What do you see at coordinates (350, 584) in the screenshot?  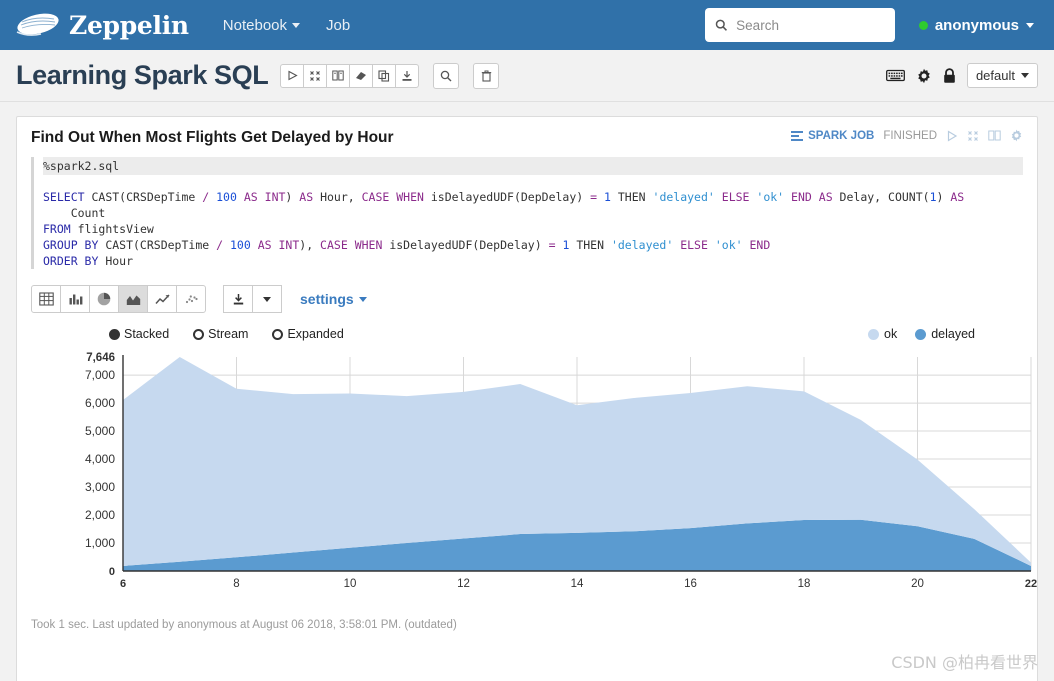 I see `axis-tick-label: 10` at bounding box center [350, 584].